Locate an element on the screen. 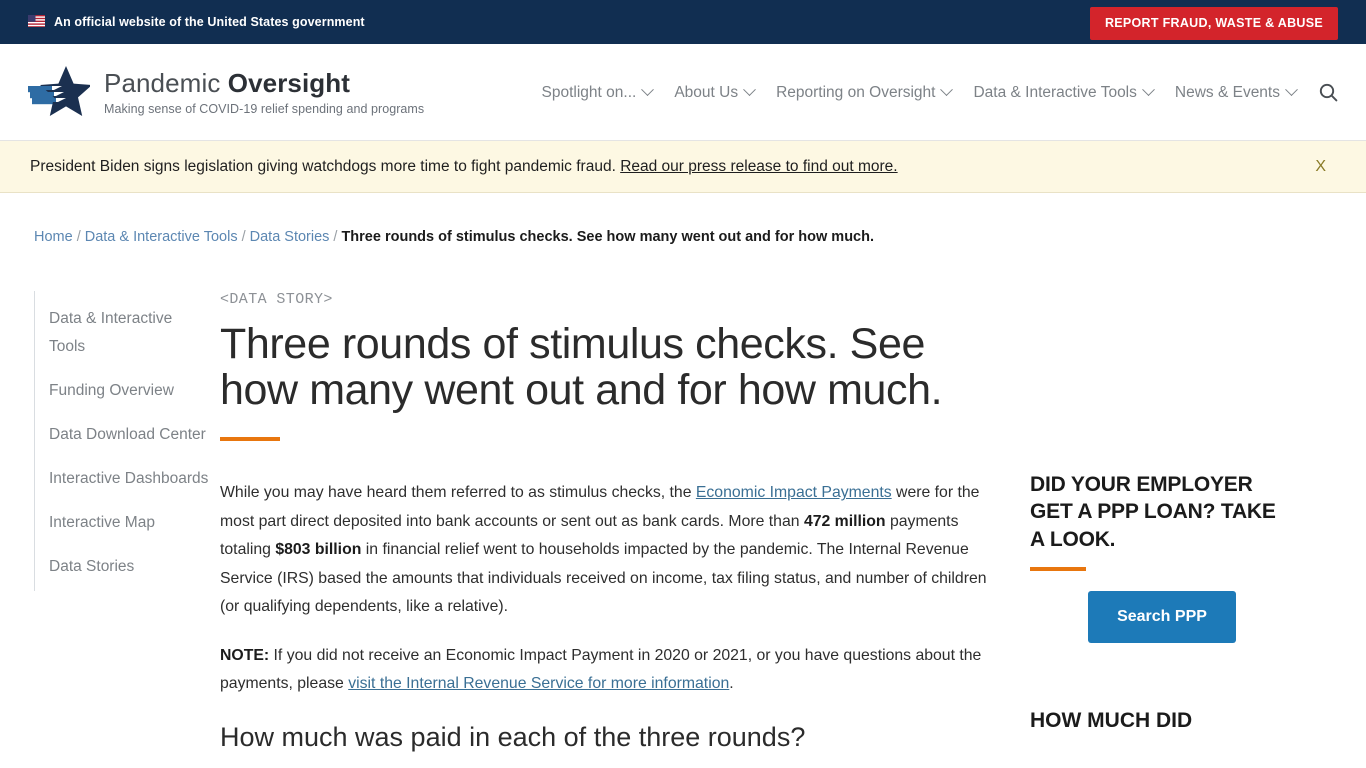 The height and width of the screenshot is (768, 1366). promo-heading-how-much: HOW MUCH DID is located at coordinates (1111, 720).